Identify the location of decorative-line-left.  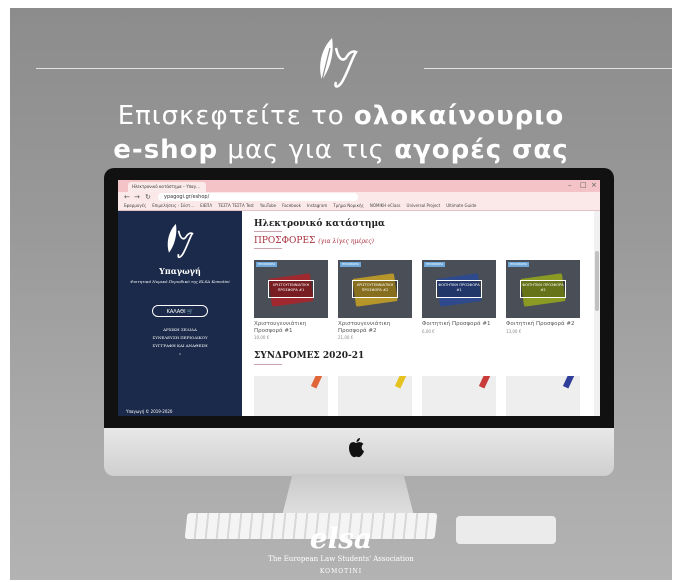
(160, 68).